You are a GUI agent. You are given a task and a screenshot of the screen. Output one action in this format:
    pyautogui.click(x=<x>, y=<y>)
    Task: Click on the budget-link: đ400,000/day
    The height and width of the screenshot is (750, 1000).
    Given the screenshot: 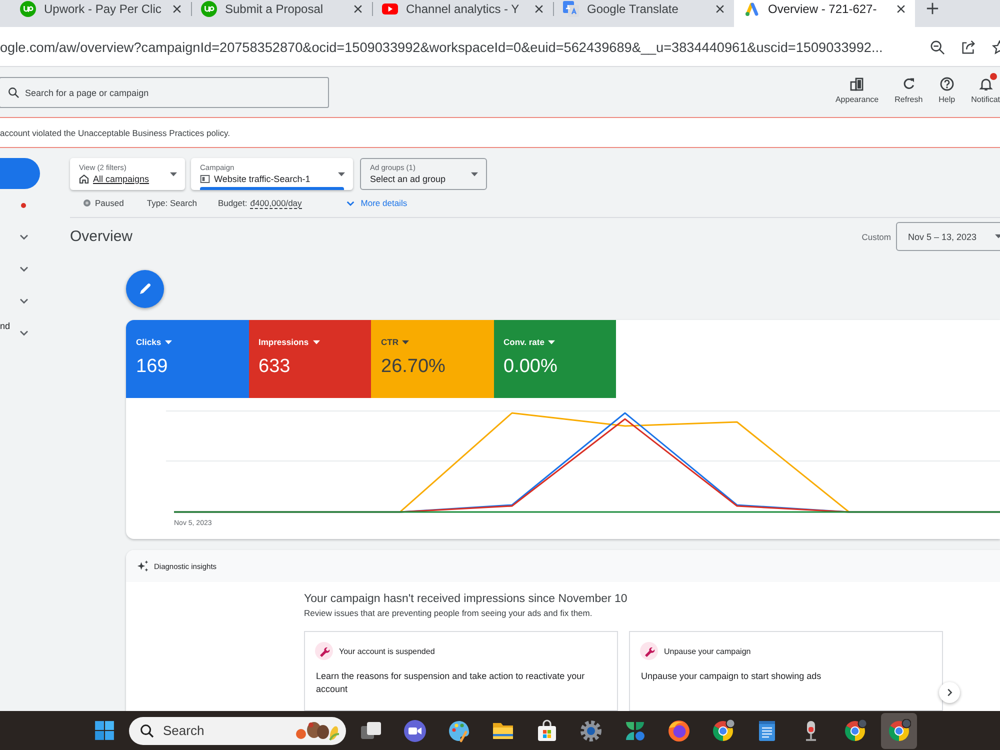 What is the action you would take?
    pyautogui.click(x=276, y=203)
    